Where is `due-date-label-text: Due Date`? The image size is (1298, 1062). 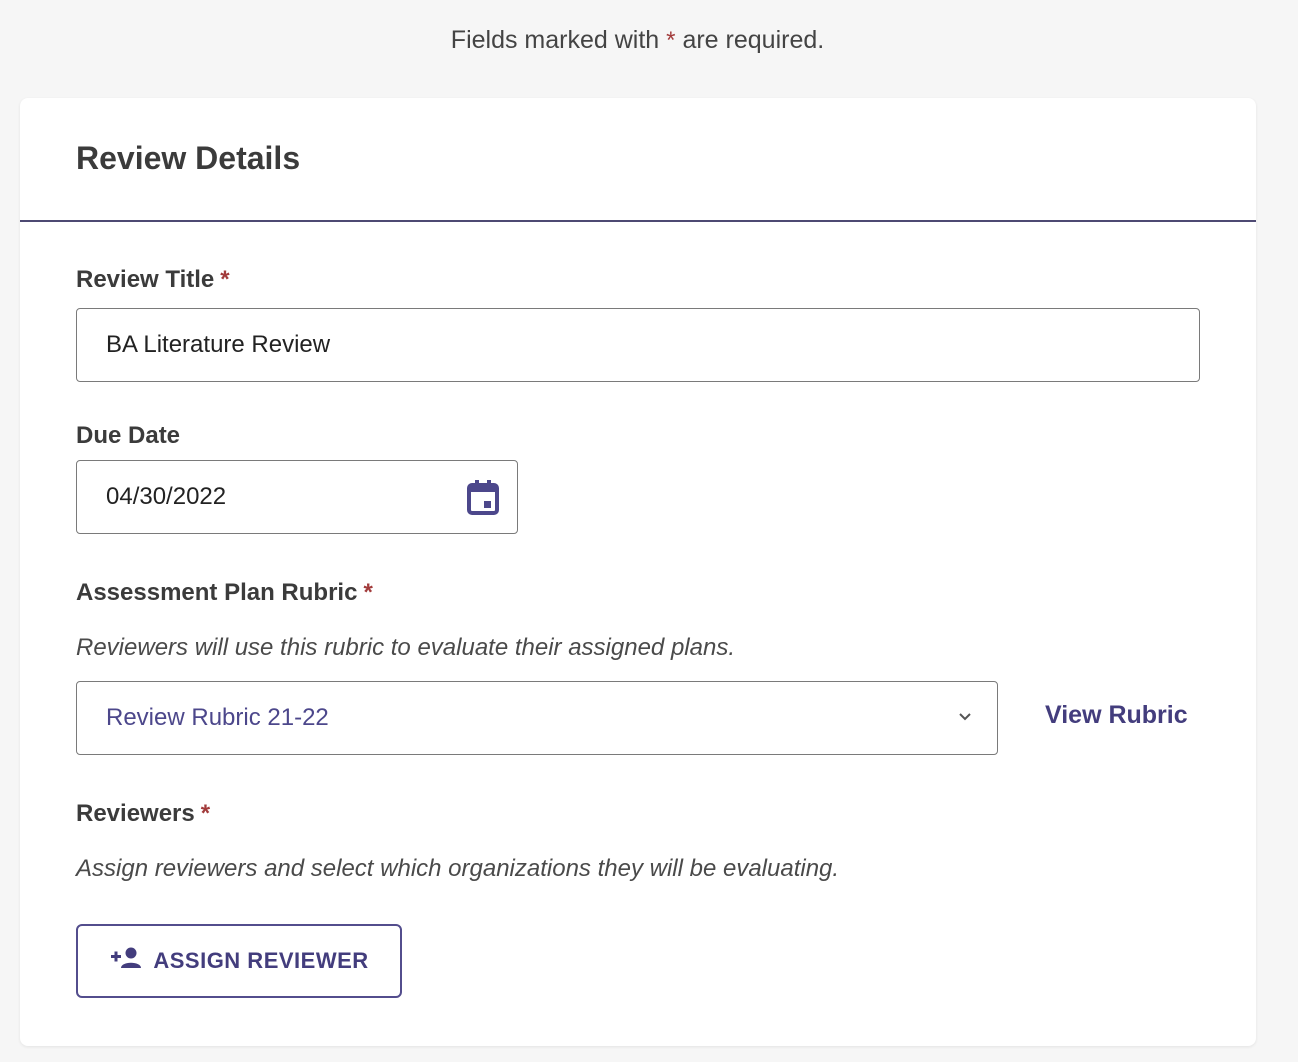
due-date-label-text: Due Date is located at coordinates (128, 435).